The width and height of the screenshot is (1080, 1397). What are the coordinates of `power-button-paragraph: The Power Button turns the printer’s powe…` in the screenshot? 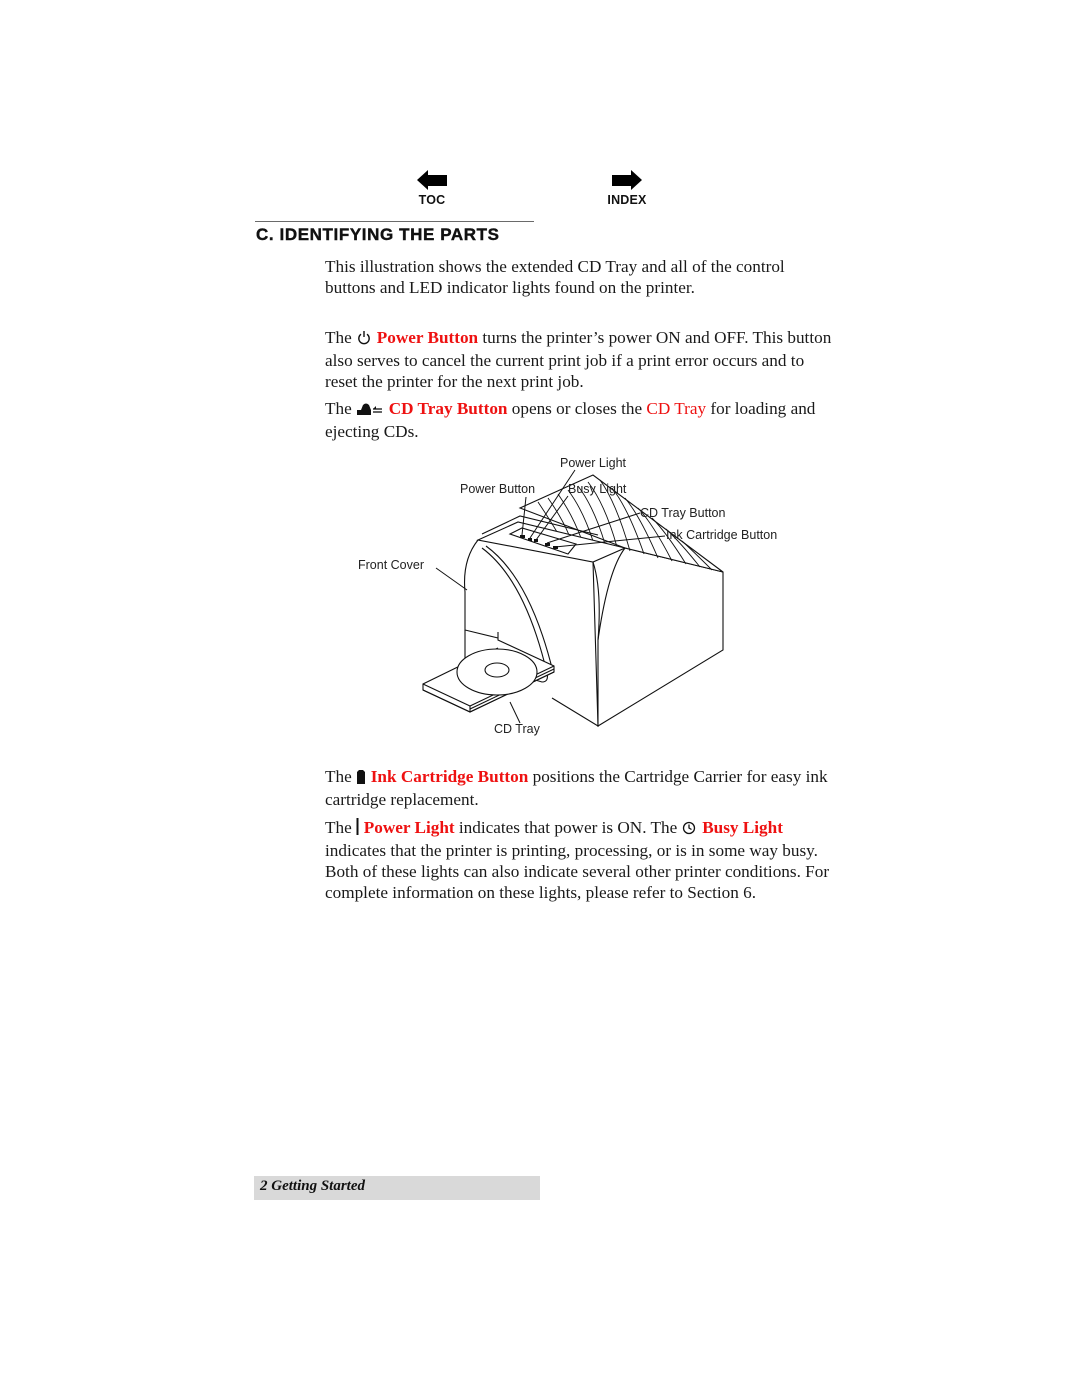 It's located at (580, 359).